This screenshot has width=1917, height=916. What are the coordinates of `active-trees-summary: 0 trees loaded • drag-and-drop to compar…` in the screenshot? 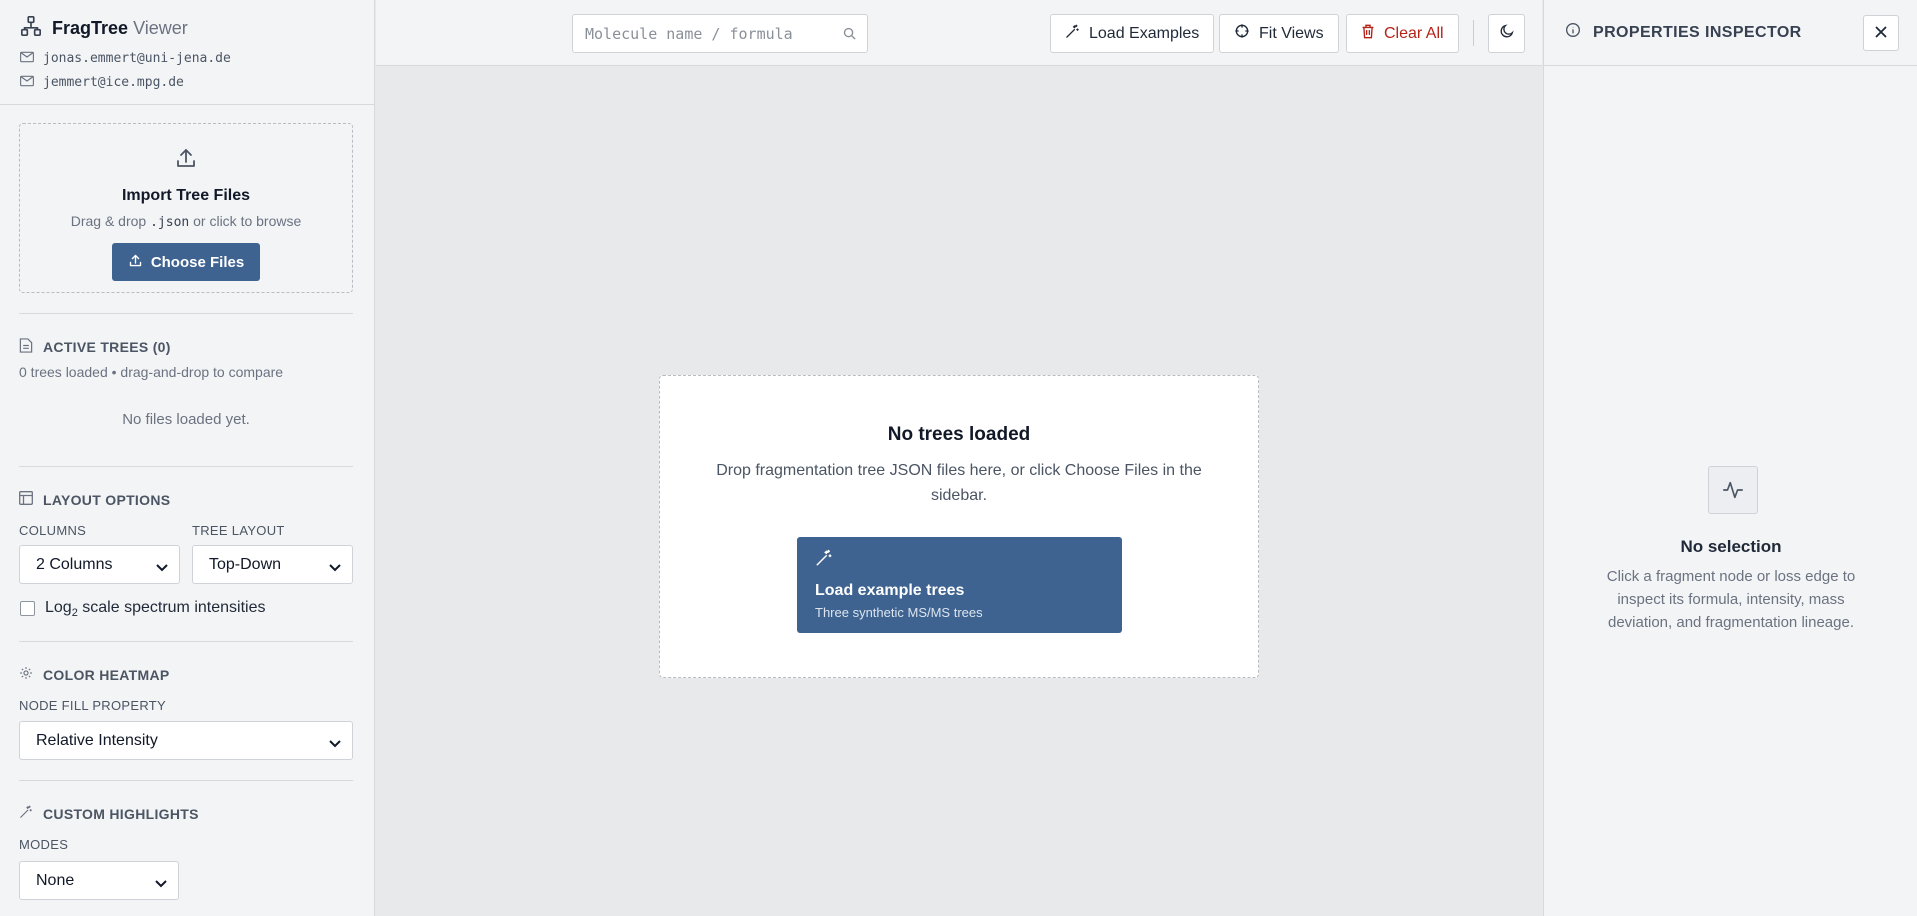 It's located at (151, 372).